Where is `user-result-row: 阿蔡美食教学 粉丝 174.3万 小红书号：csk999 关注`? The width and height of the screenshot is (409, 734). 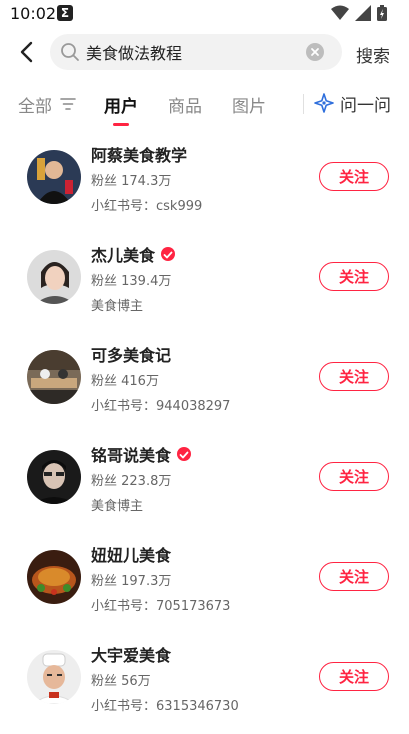 user-result-row: 阿蔡美食教学 粉丝 174.3万 小红书号：csk999 关注 is located at coordinates (204, 184).